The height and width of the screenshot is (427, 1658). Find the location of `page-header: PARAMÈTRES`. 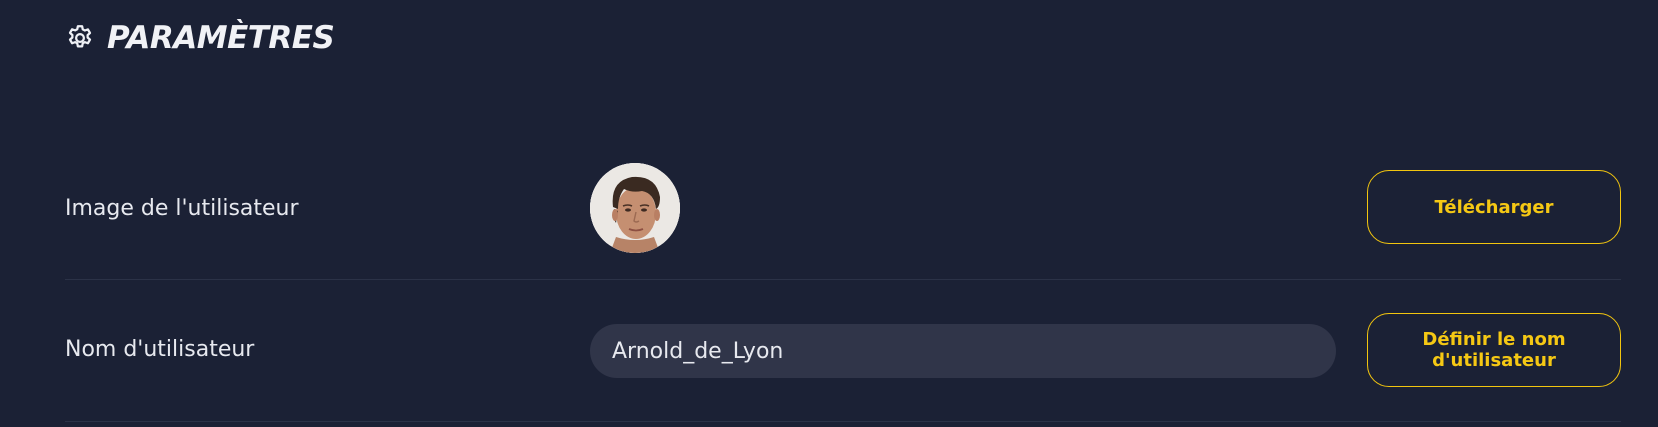

page-header: PARAMÈTRES is located at coordinates (200, 38).